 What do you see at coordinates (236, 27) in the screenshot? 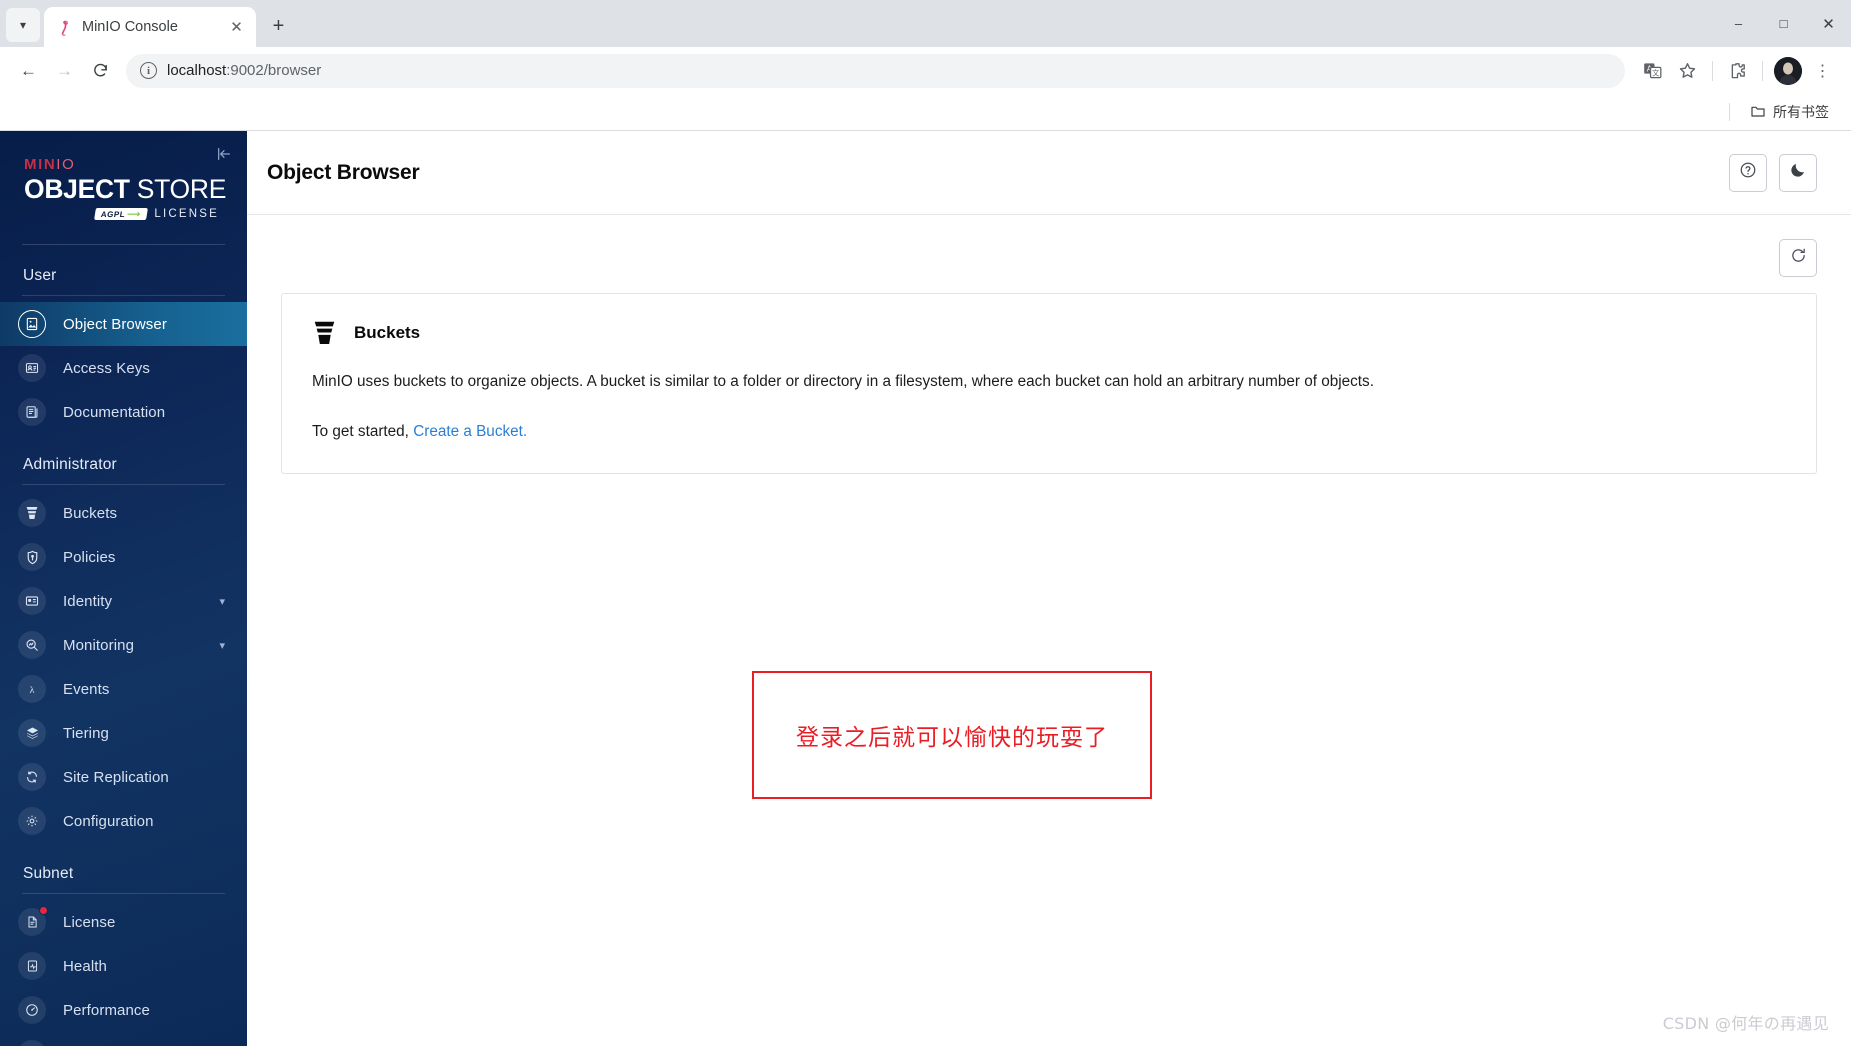
I see `close-icon: ✕` at bounding box center [236, 27].